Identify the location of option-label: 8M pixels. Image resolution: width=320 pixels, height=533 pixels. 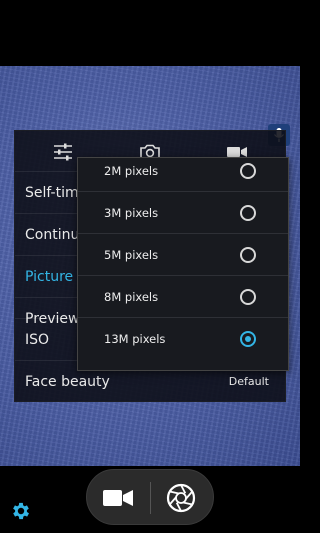
(131, 296).